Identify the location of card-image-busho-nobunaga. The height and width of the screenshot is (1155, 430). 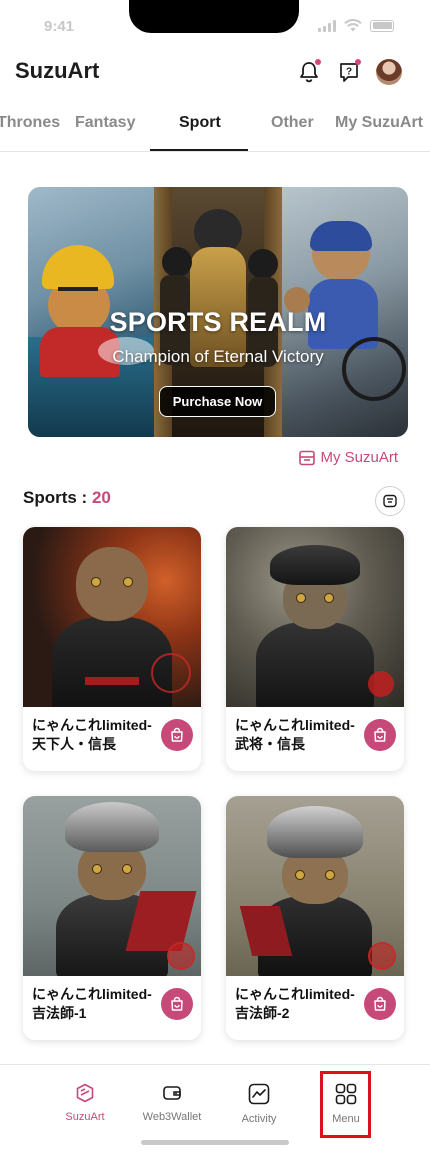
(315, 617).